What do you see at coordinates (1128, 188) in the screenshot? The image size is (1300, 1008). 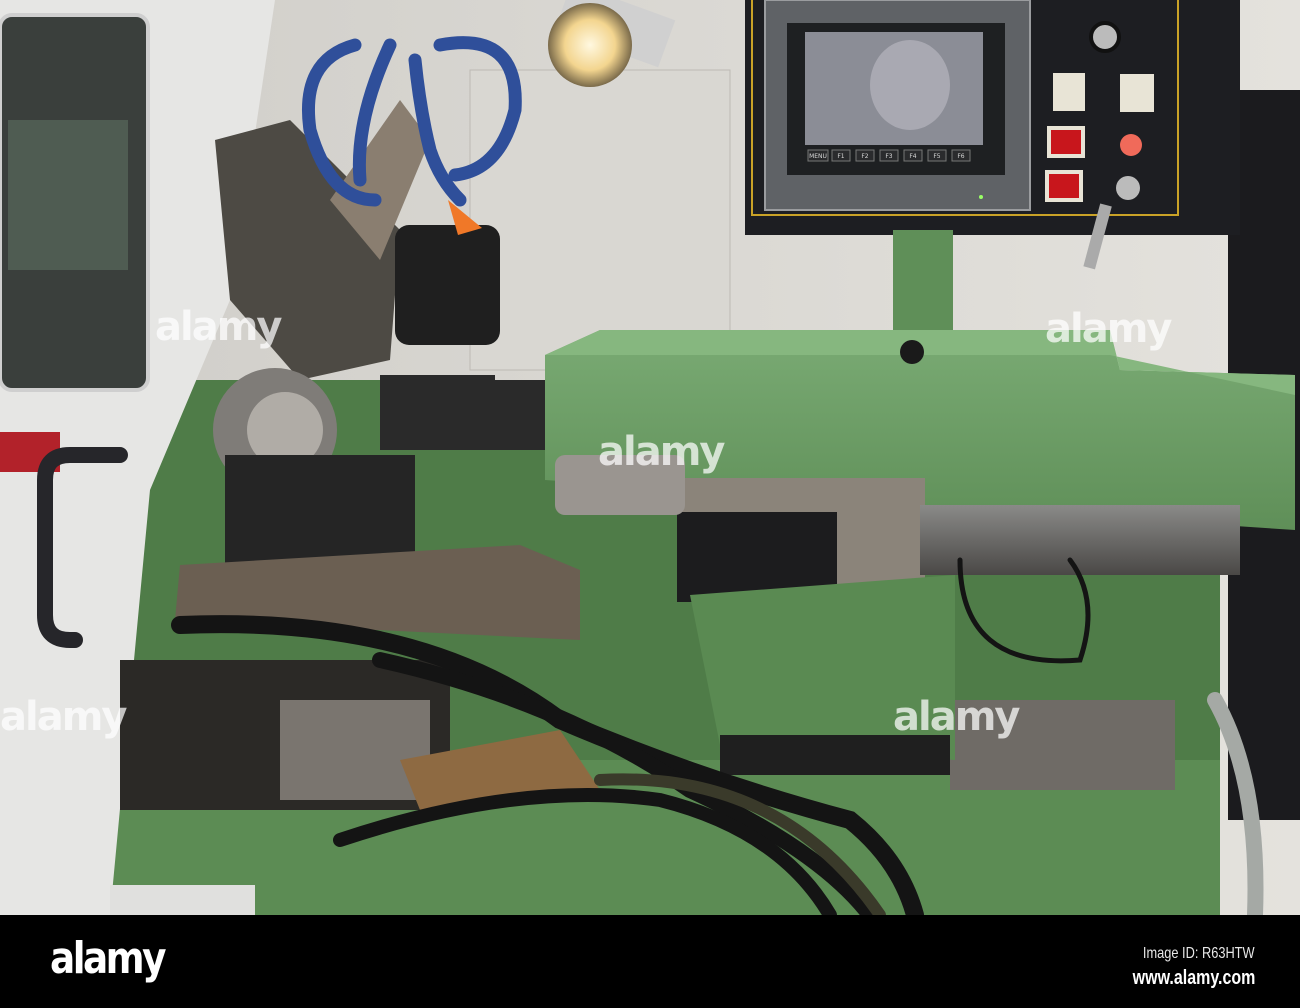 I see `key-switch-icon` at bounding box center [1128, 188].